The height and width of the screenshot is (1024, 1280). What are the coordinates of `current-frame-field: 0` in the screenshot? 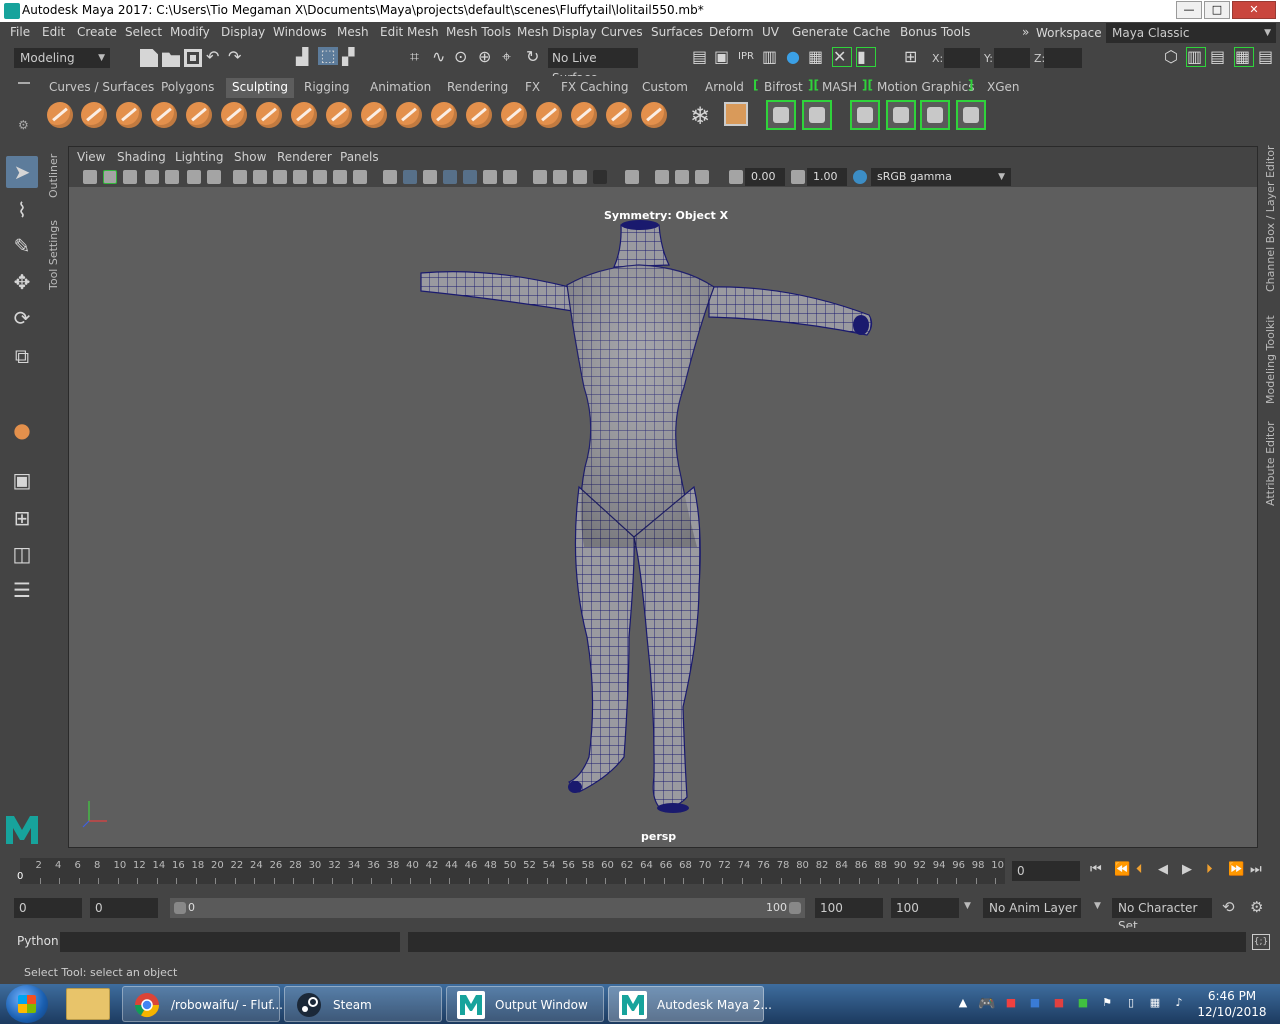 It's located at (1046, 871).